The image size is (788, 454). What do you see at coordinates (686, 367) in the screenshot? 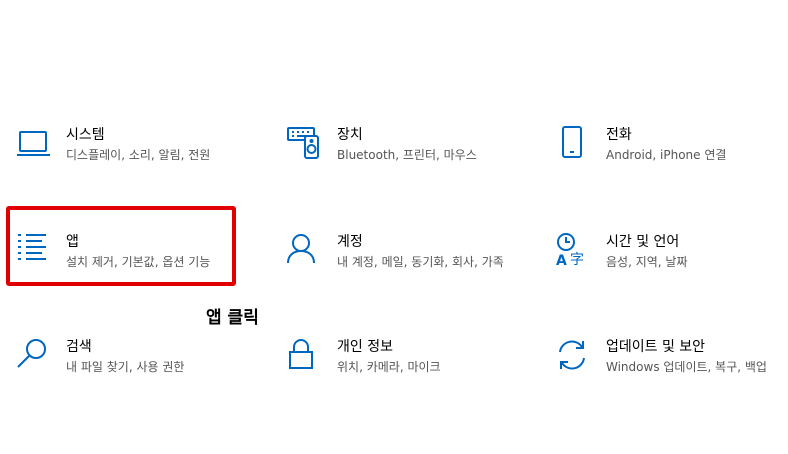
I see `tile-description: Windows 업데이트, 복구, 백업` at bounding box center [686, 367].